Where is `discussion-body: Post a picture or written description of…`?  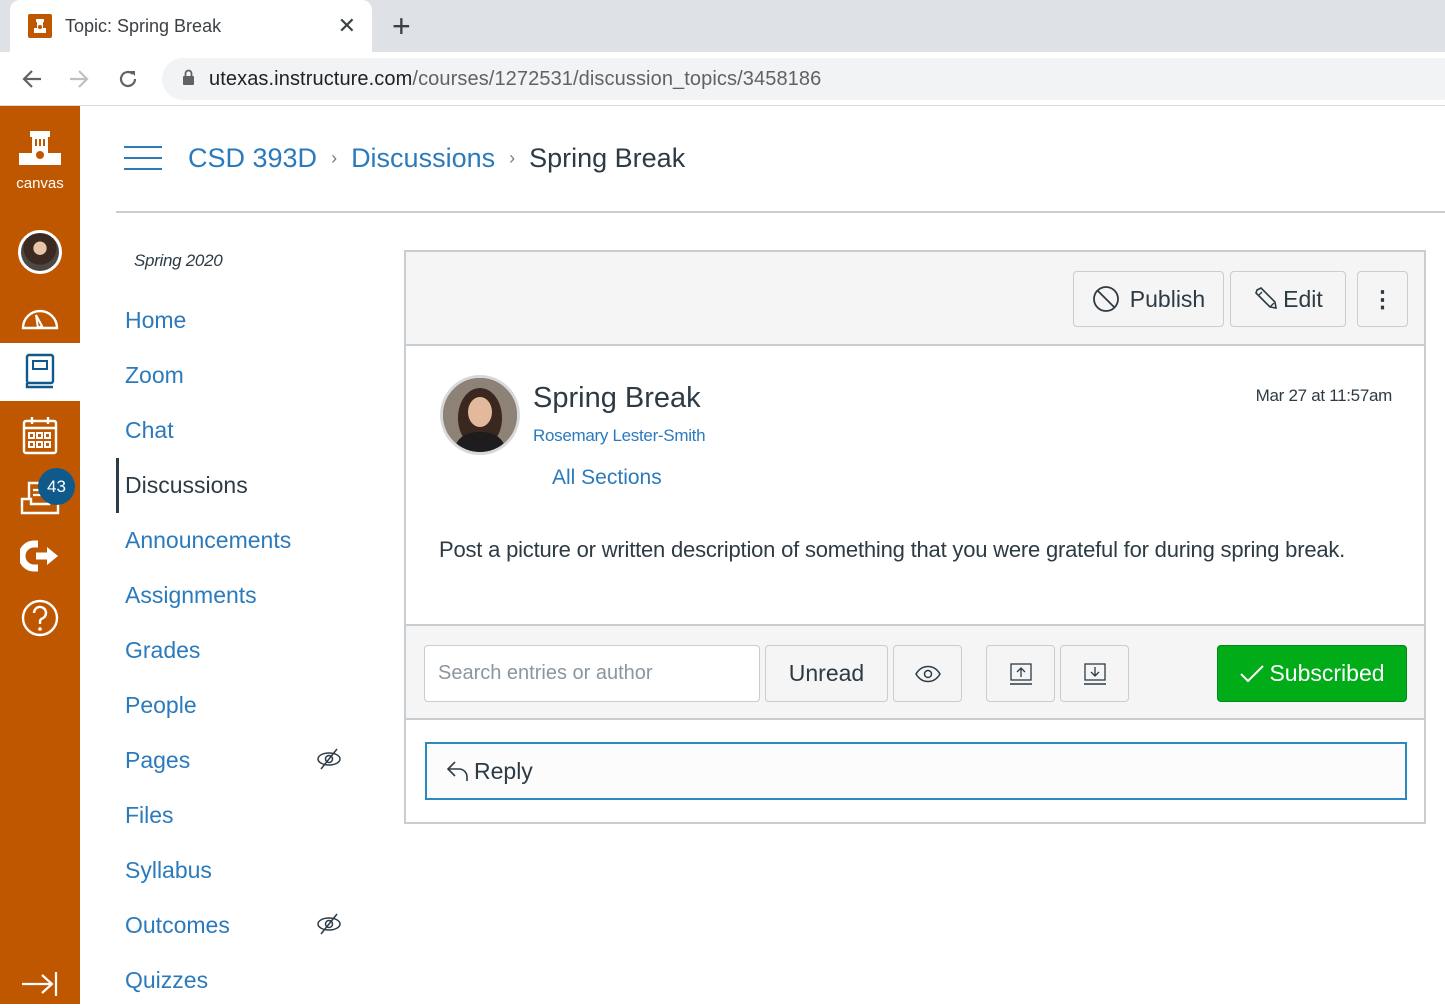
discussion-body: Post a picture or written description of… is located at coordinates (892, 549).